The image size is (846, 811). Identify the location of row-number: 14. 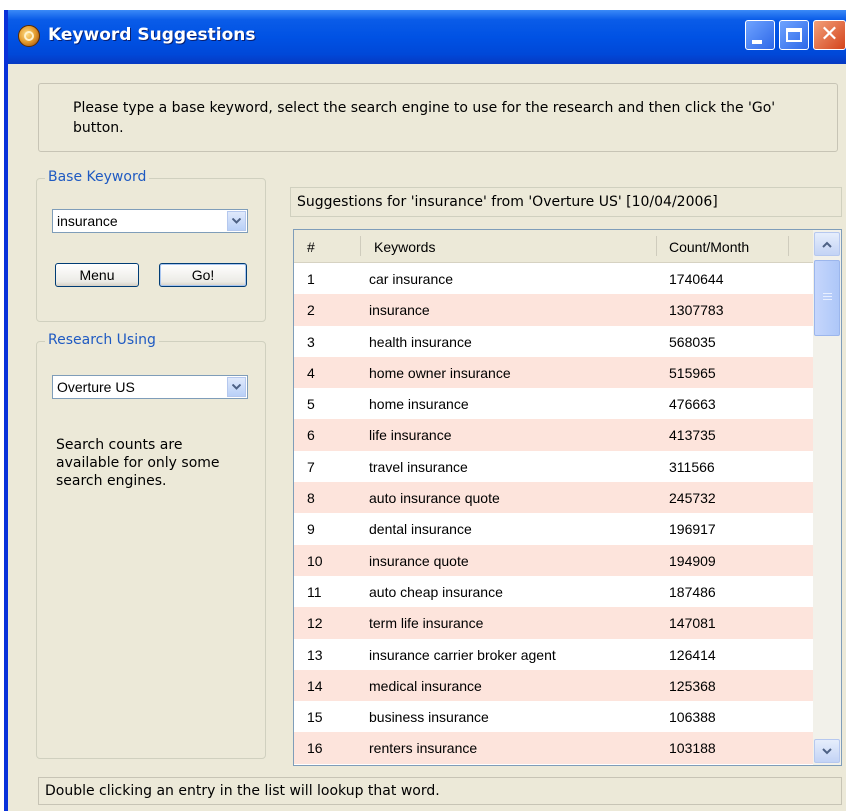
(315, 685).